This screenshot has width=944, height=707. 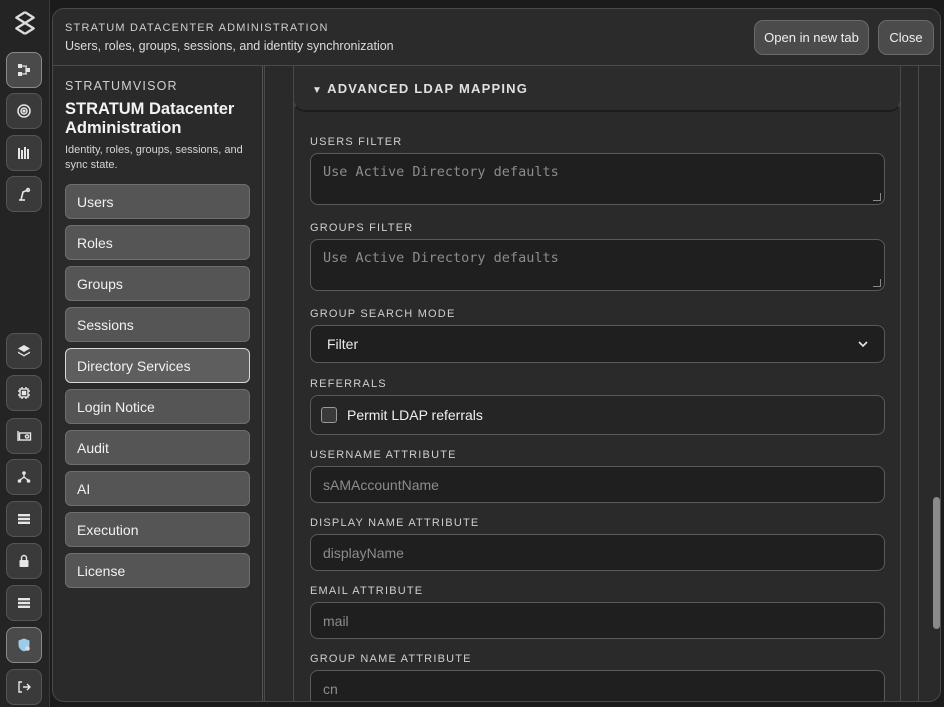 I want to click on topology-icon, so click(x=24, y=70).